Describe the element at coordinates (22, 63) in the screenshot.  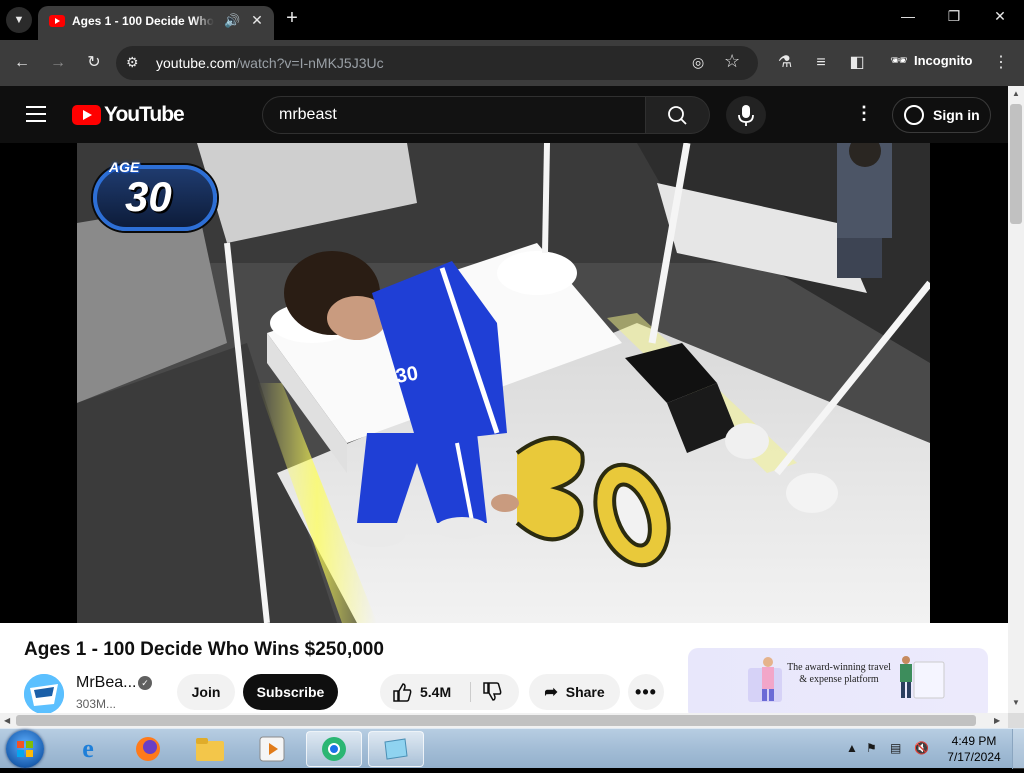
I see `back-icon: ←` at that location.